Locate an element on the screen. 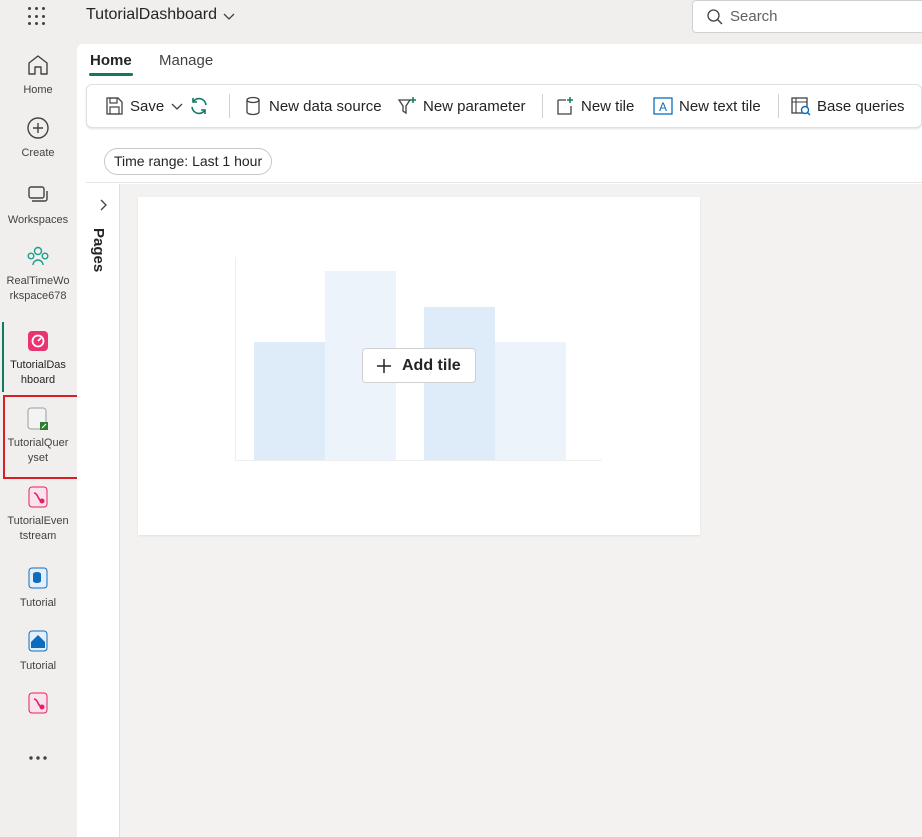 The image size is (922, 837). svg-text: A is located at coordinates (663, 107).